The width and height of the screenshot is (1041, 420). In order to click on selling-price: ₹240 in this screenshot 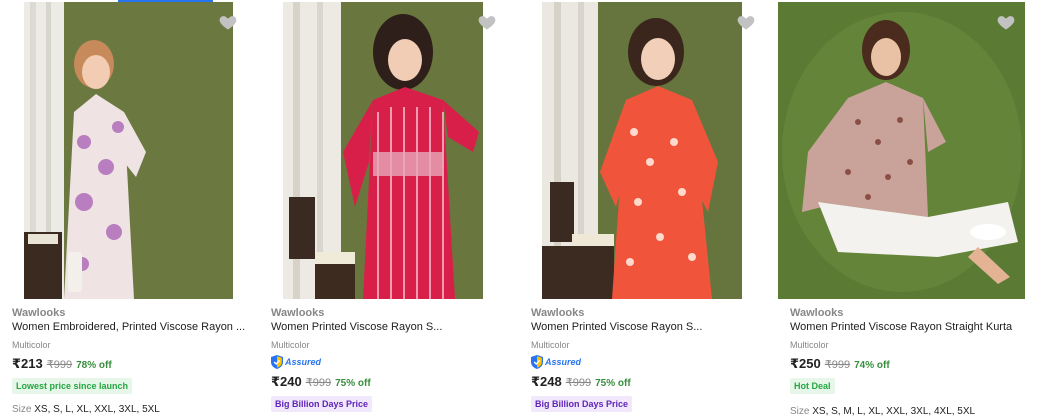, I will do `click(286, 381)`.